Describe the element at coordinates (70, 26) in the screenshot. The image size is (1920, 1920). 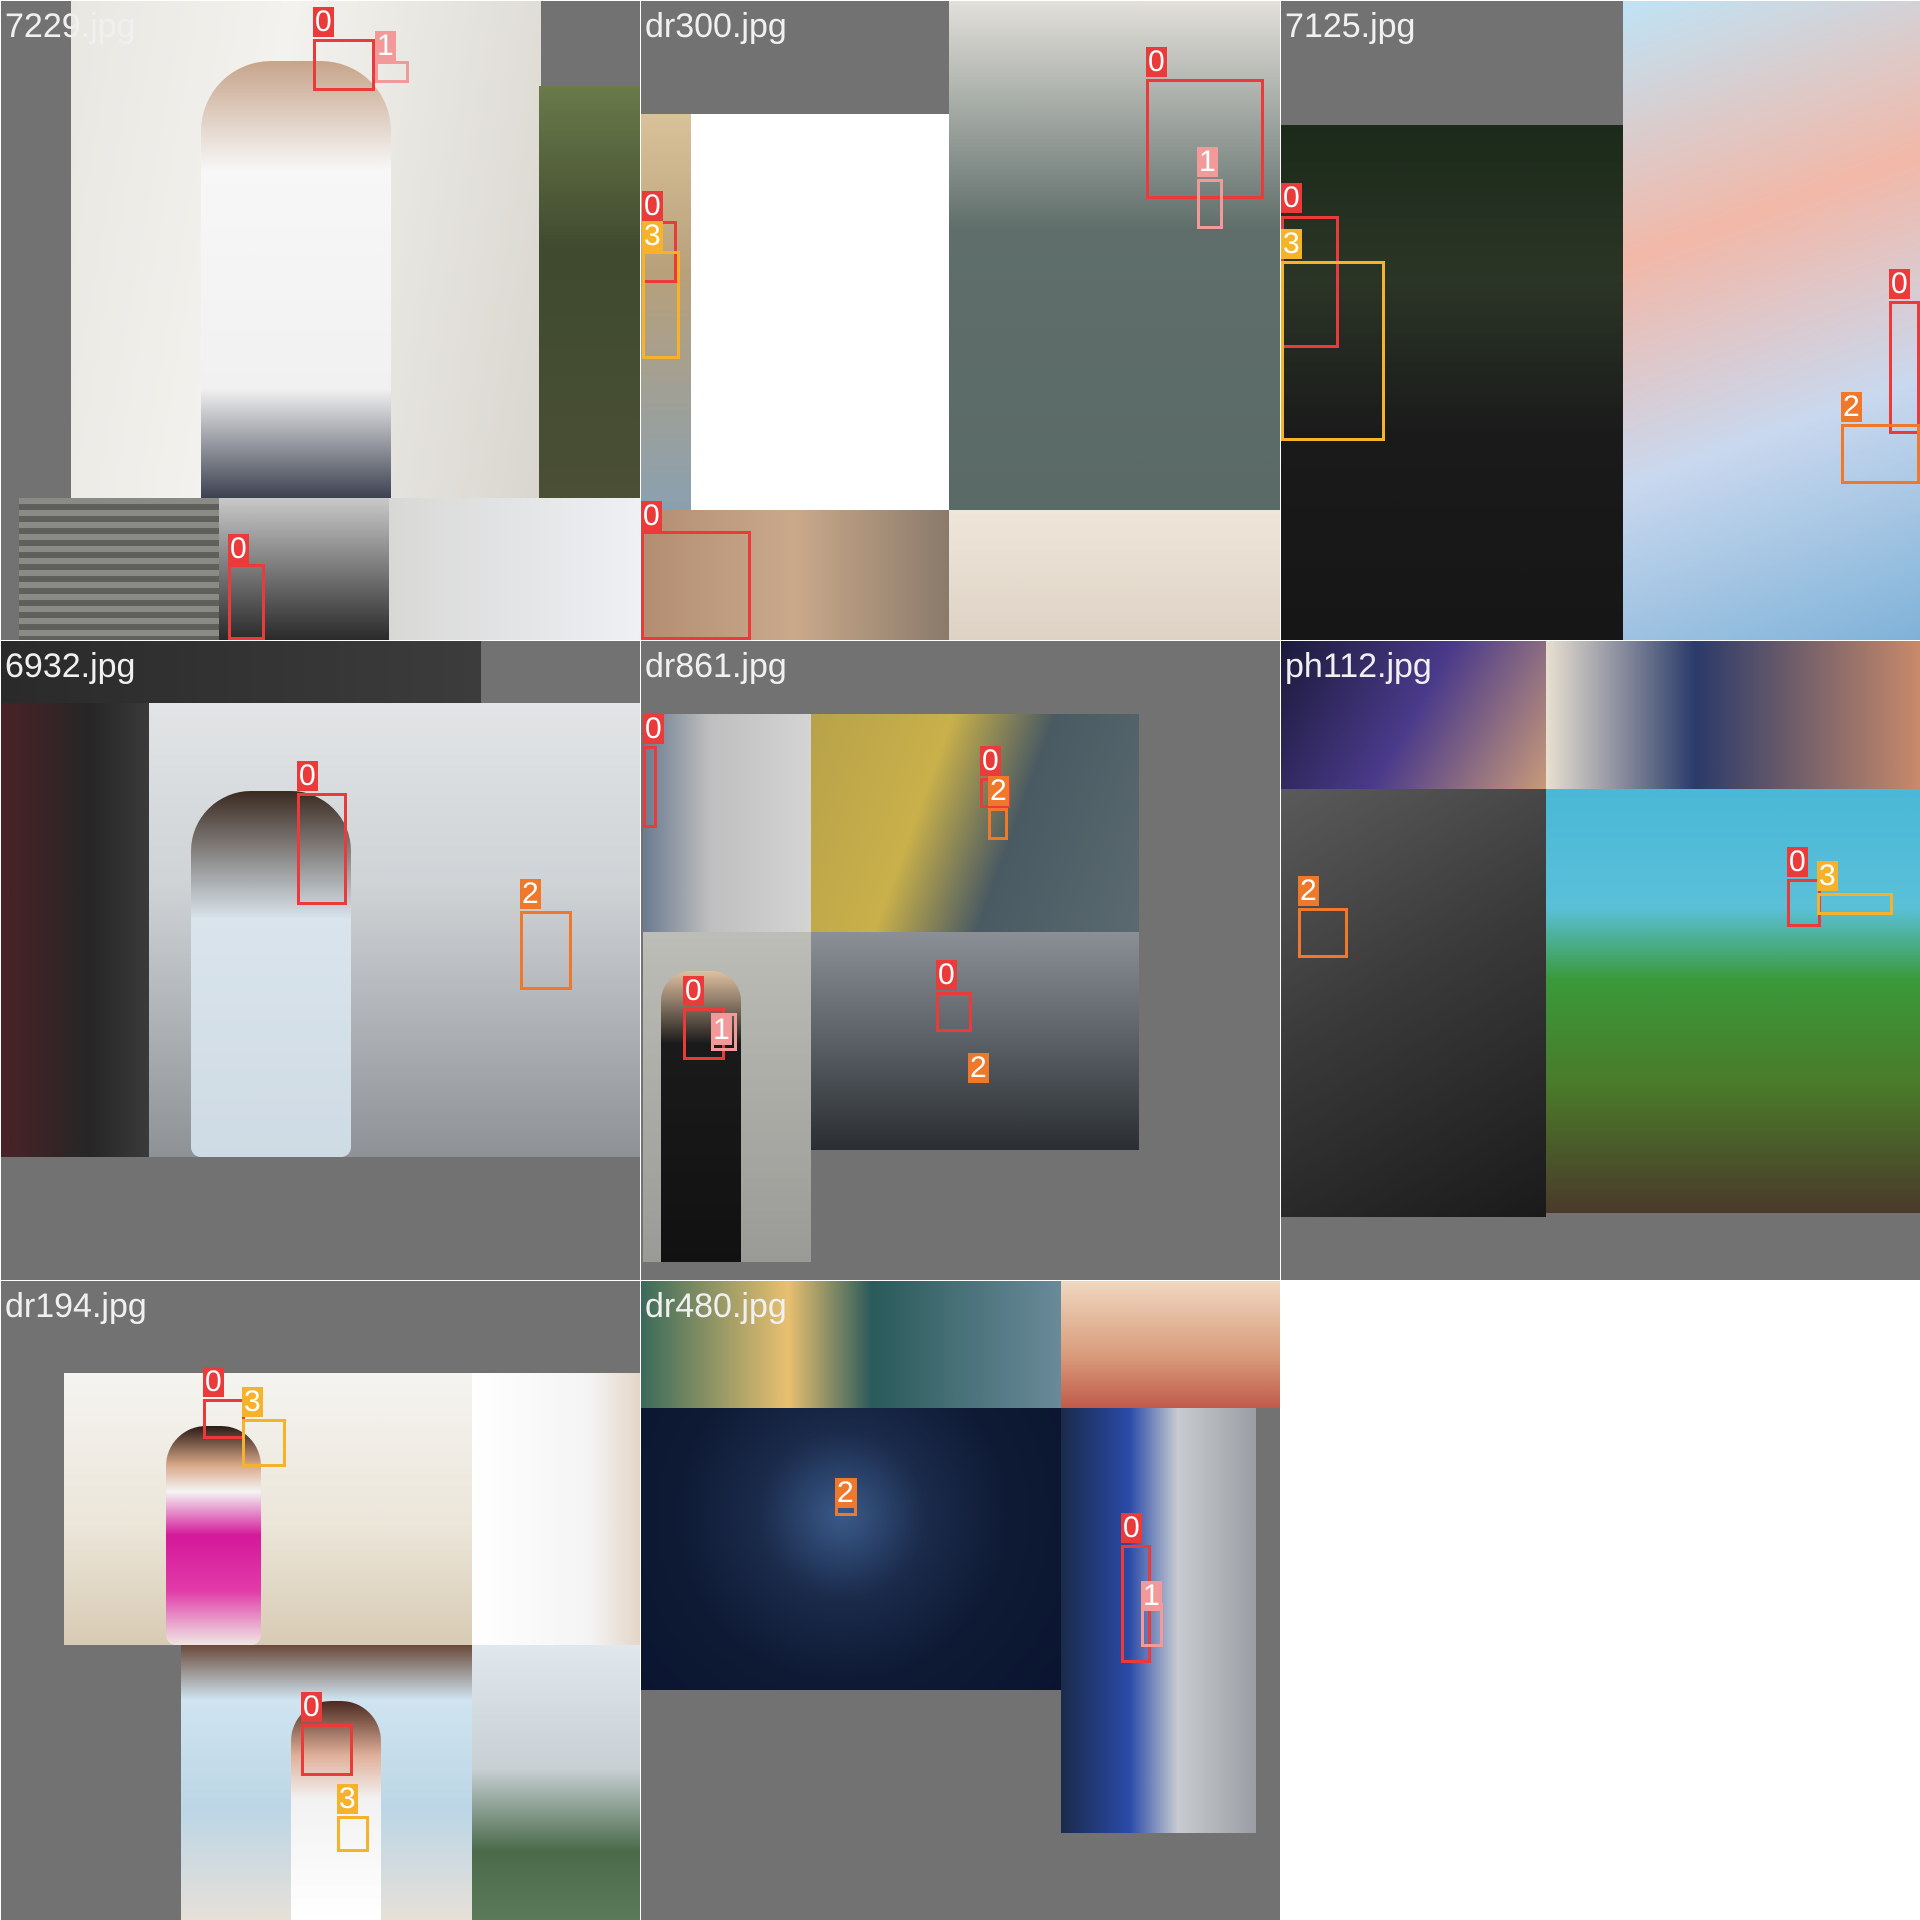
I see `image-filename: 7229.jpg` at that location.